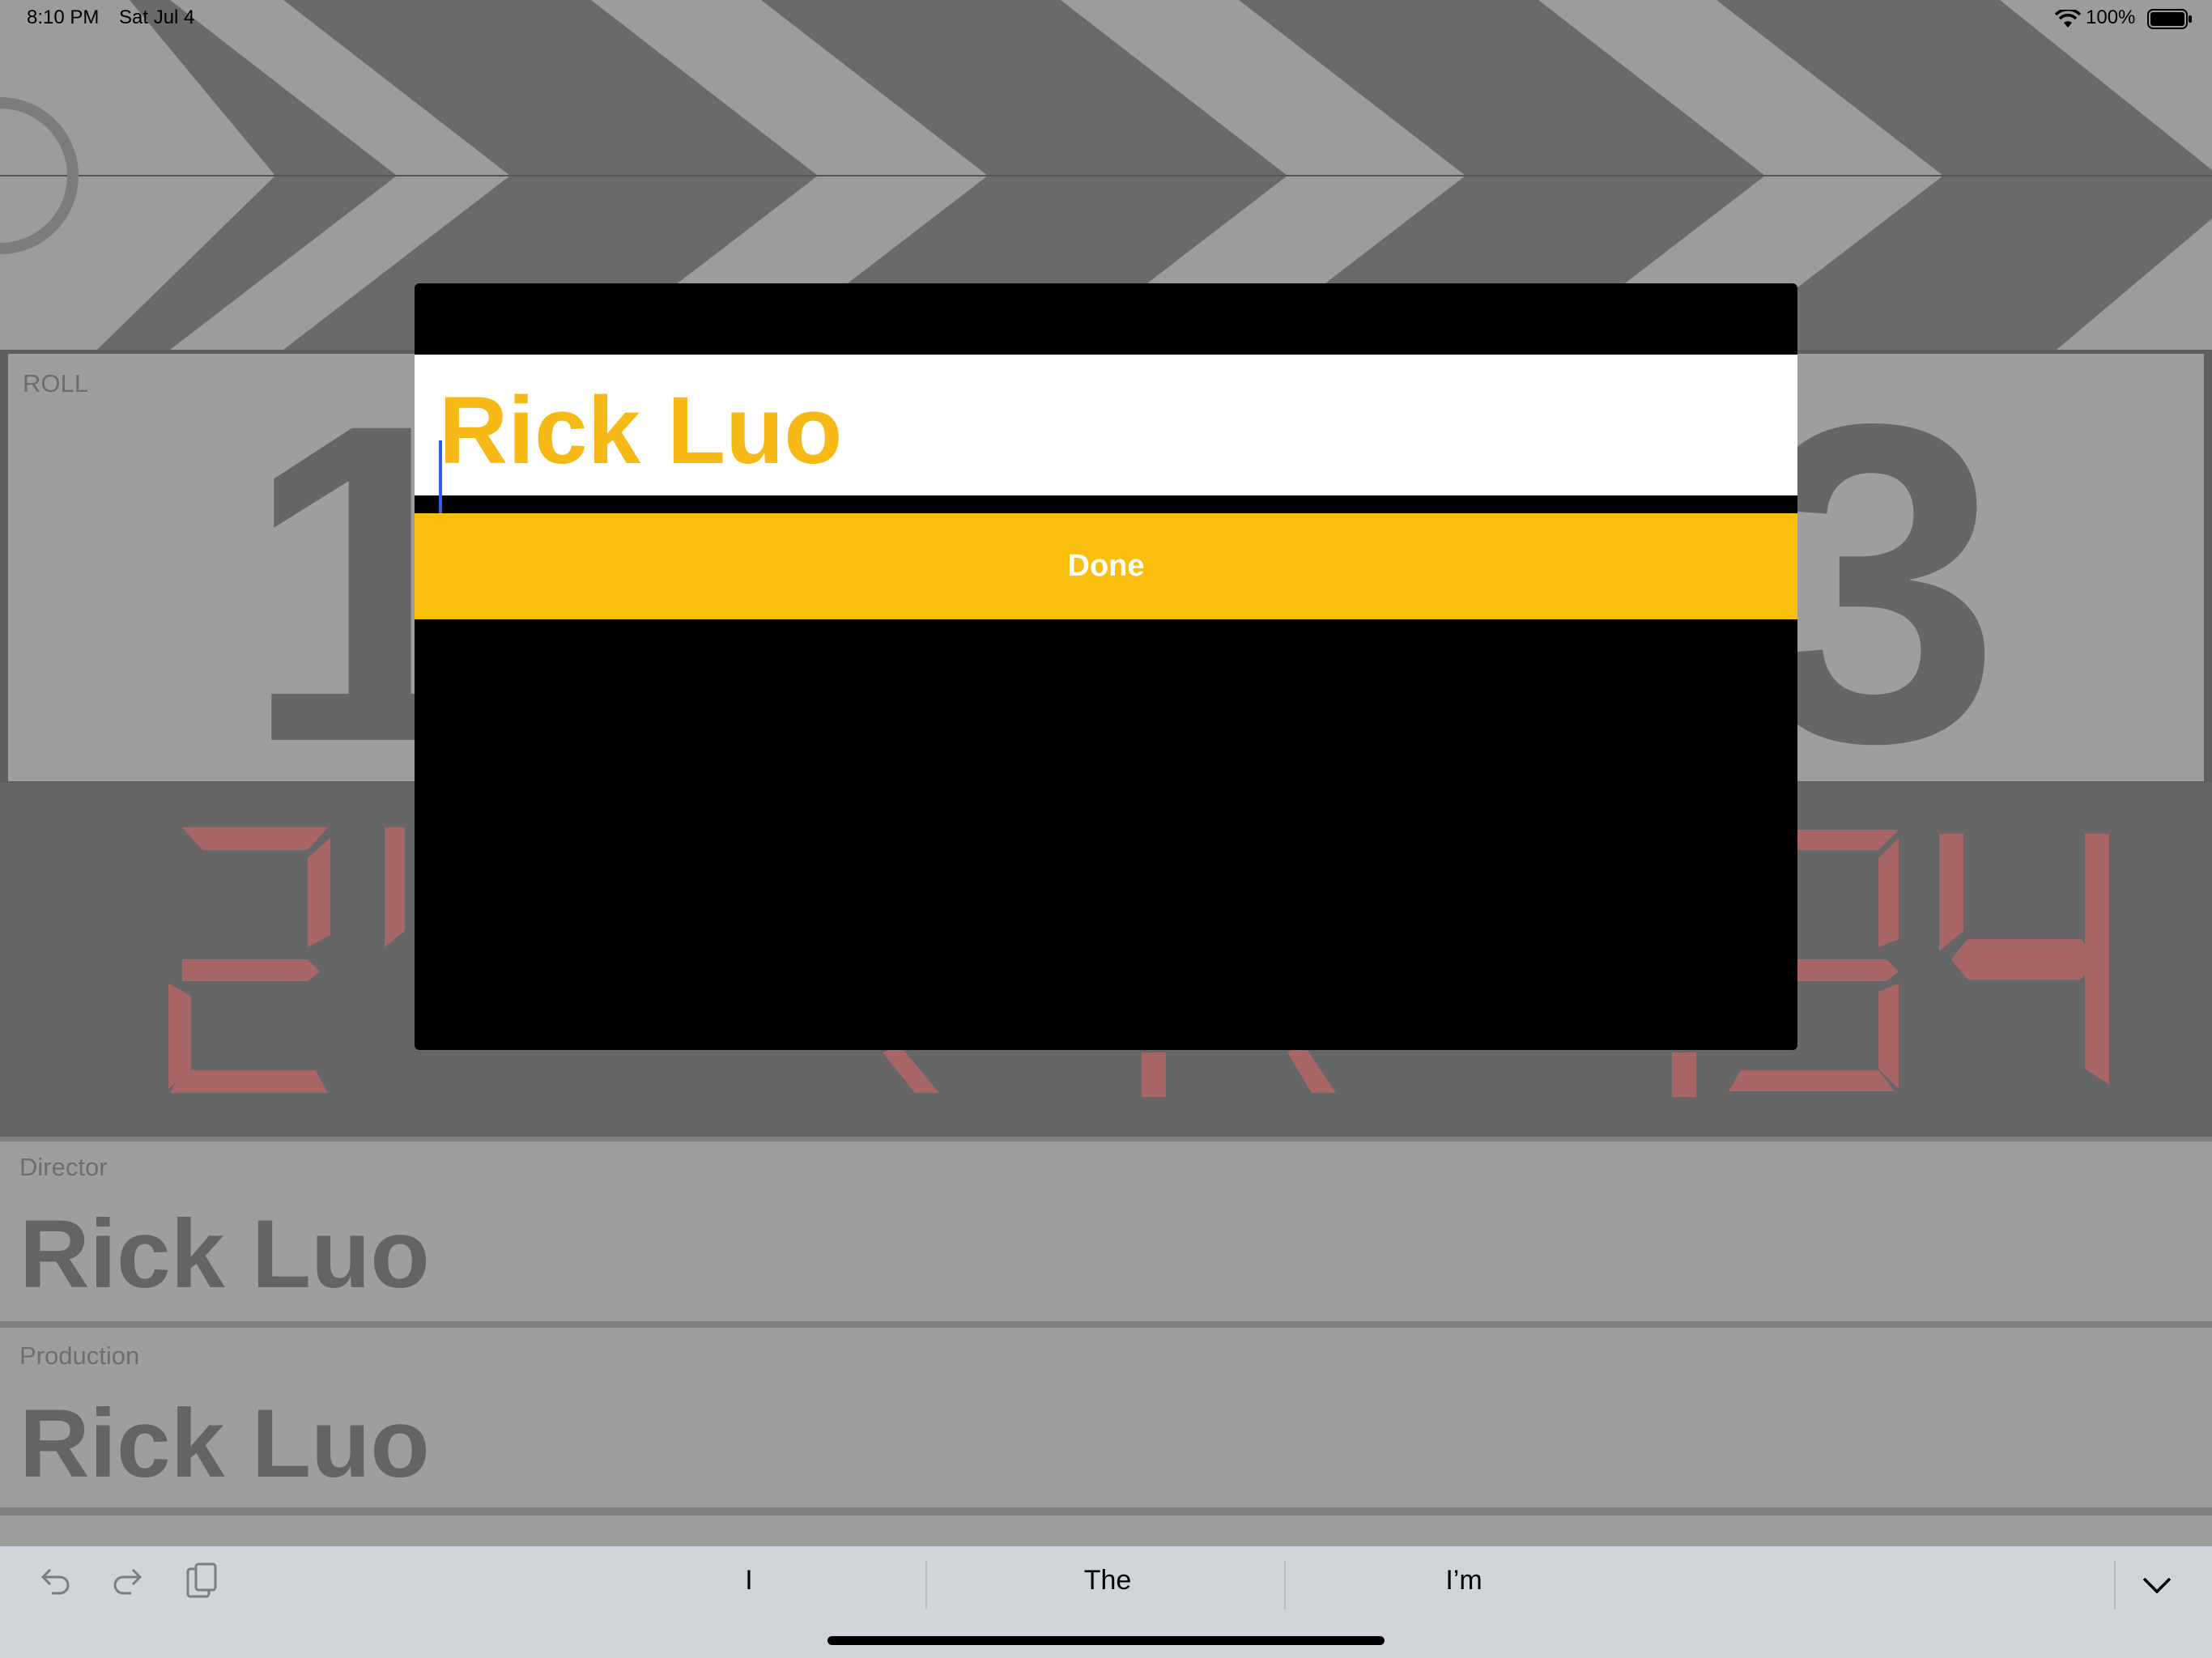 This screenshot has width=2212, height=1658. I want to click on production-value: Rick Luo, so click(225, 1443).